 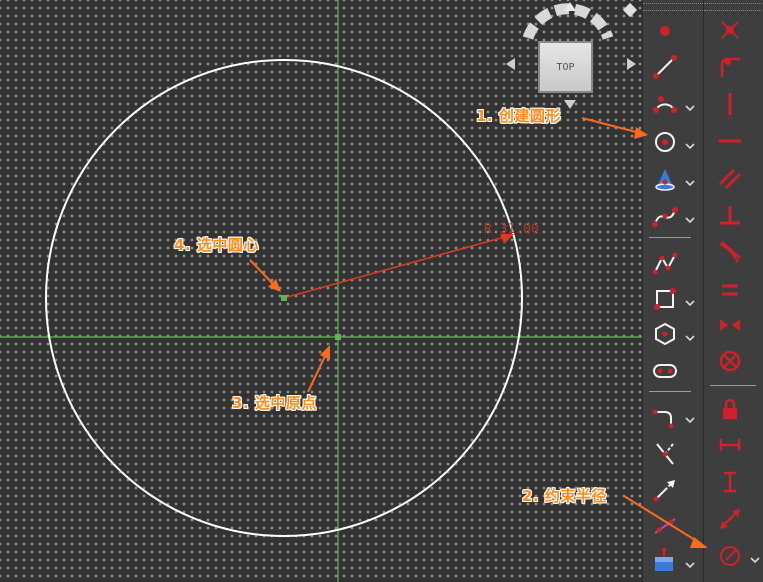 I want to click on trim-edge-button, so click(x=665, y=454).